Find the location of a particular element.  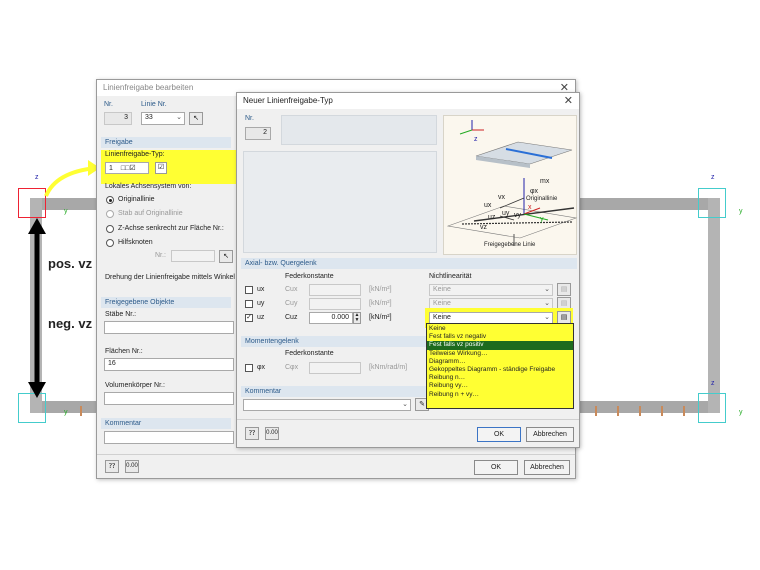

cuy-field is located at coordinates (335, 304).